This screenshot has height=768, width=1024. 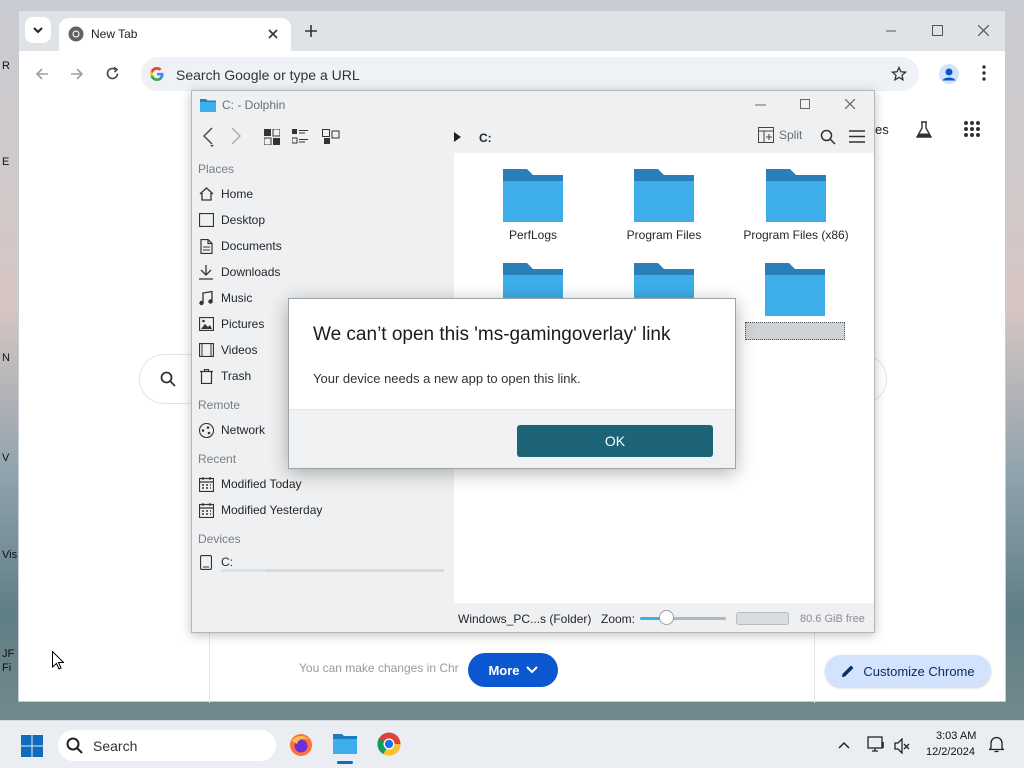 What do you see at coordinates (273, 34) in the screenshot?
I see `close-icon` at bounding box center [273, 34].